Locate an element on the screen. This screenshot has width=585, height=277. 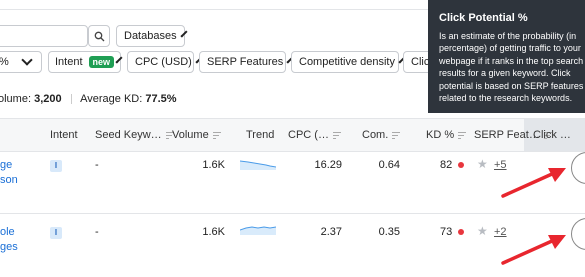
serp-features-label: SERP Features is located at coordinates (245, 62).